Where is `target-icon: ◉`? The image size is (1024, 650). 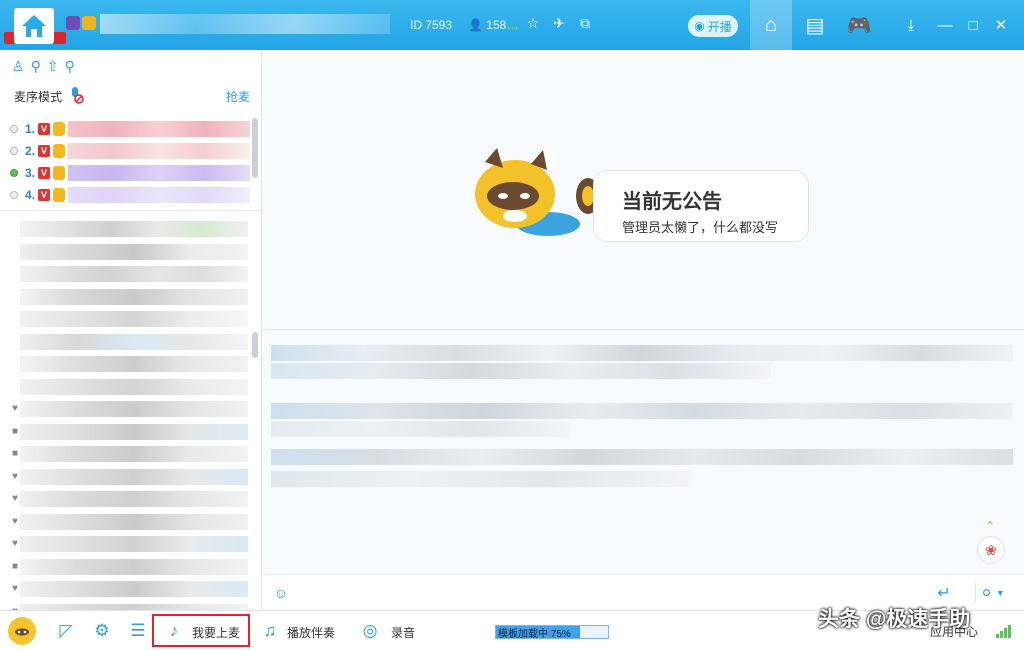
target-icon: ◉ is located at coordinates (699, 26).